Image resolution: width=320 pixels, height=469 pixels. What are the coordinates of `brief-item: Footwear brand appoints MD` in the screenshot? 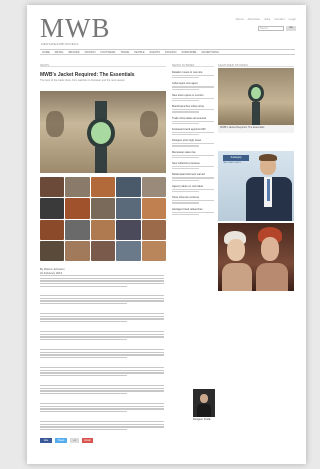 It's located at (193, 132).